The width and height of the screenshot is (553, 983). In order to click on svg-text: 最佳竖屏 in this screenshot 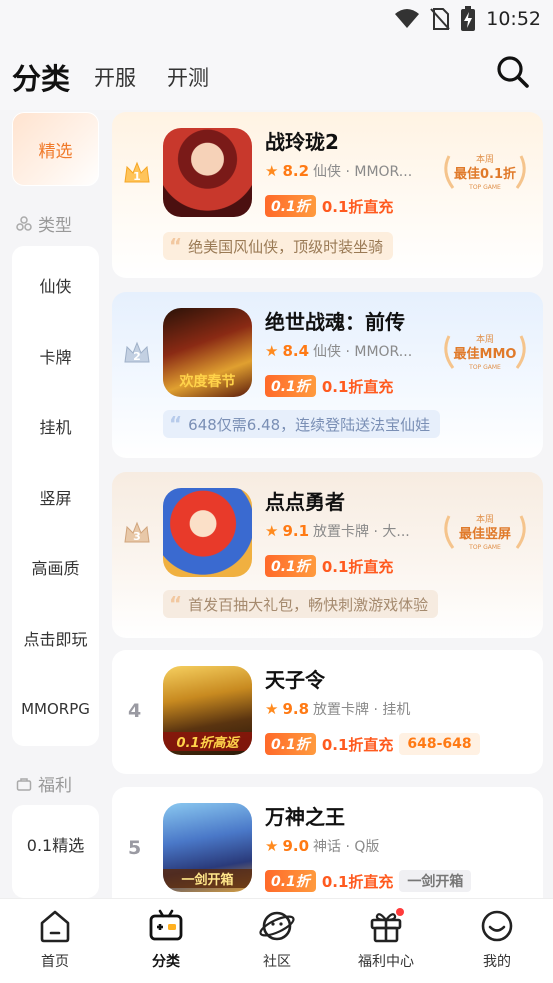, I will do `click(485, 534)`.